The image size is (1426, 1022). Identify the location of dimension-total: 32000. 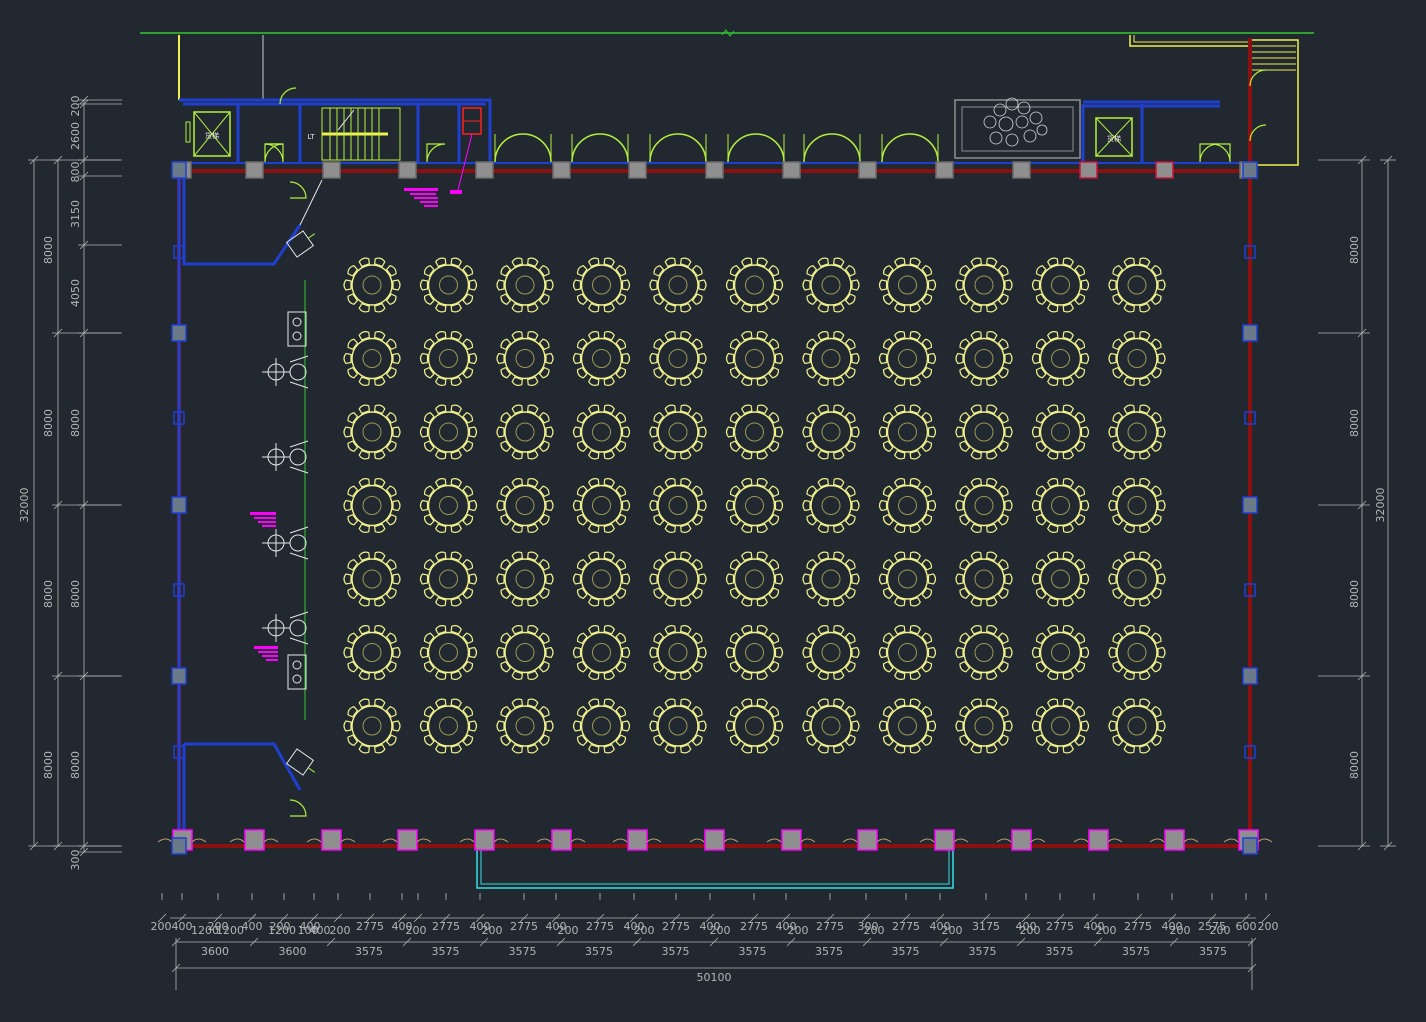
(24, 505).